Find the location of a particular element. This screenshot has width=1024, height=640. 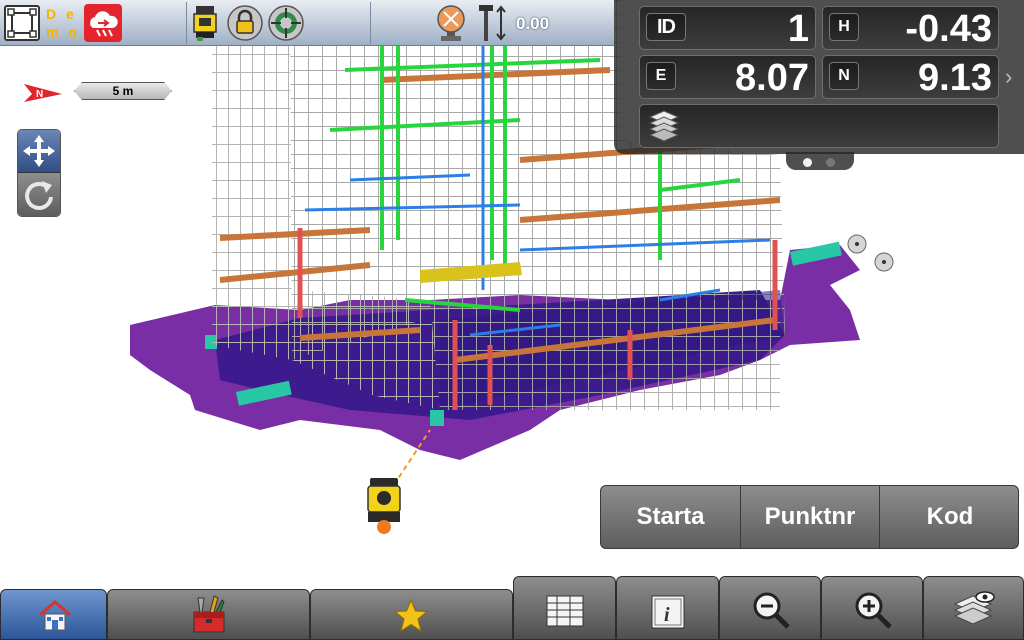

id-field: ID 1 is located at coordinates (727, 28).